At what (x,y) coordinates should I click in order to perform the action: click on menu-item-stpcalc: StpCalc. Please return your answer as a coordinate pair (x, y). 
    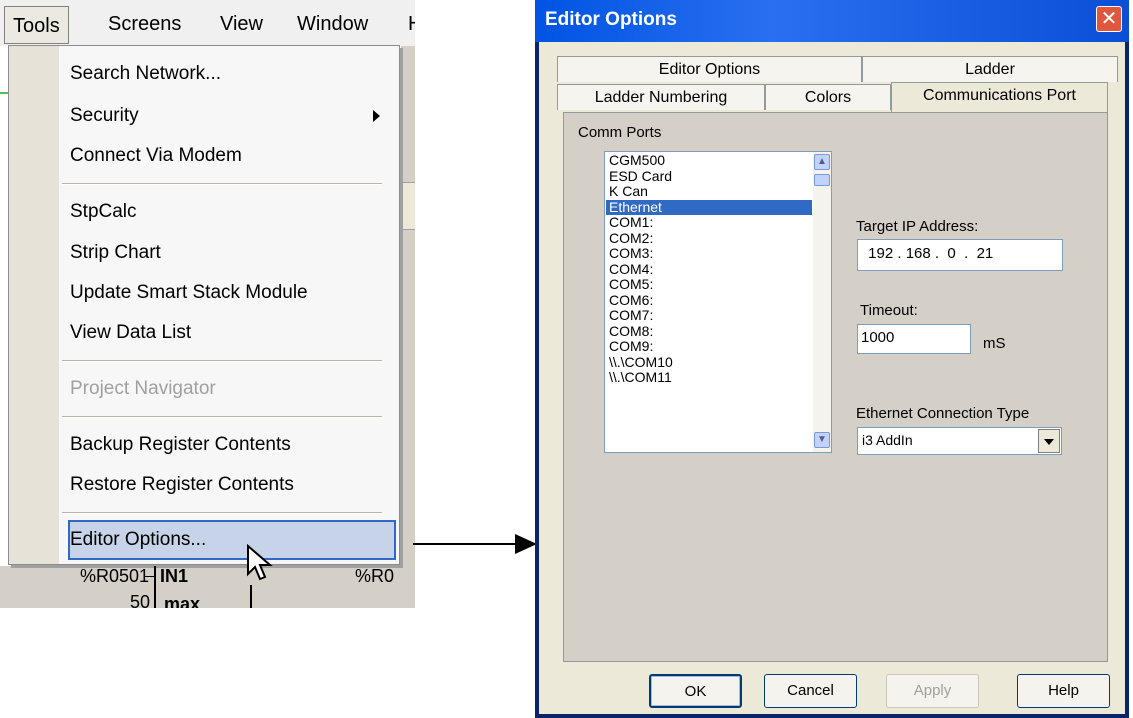
    Looking at the image, I should click on (103, 212).